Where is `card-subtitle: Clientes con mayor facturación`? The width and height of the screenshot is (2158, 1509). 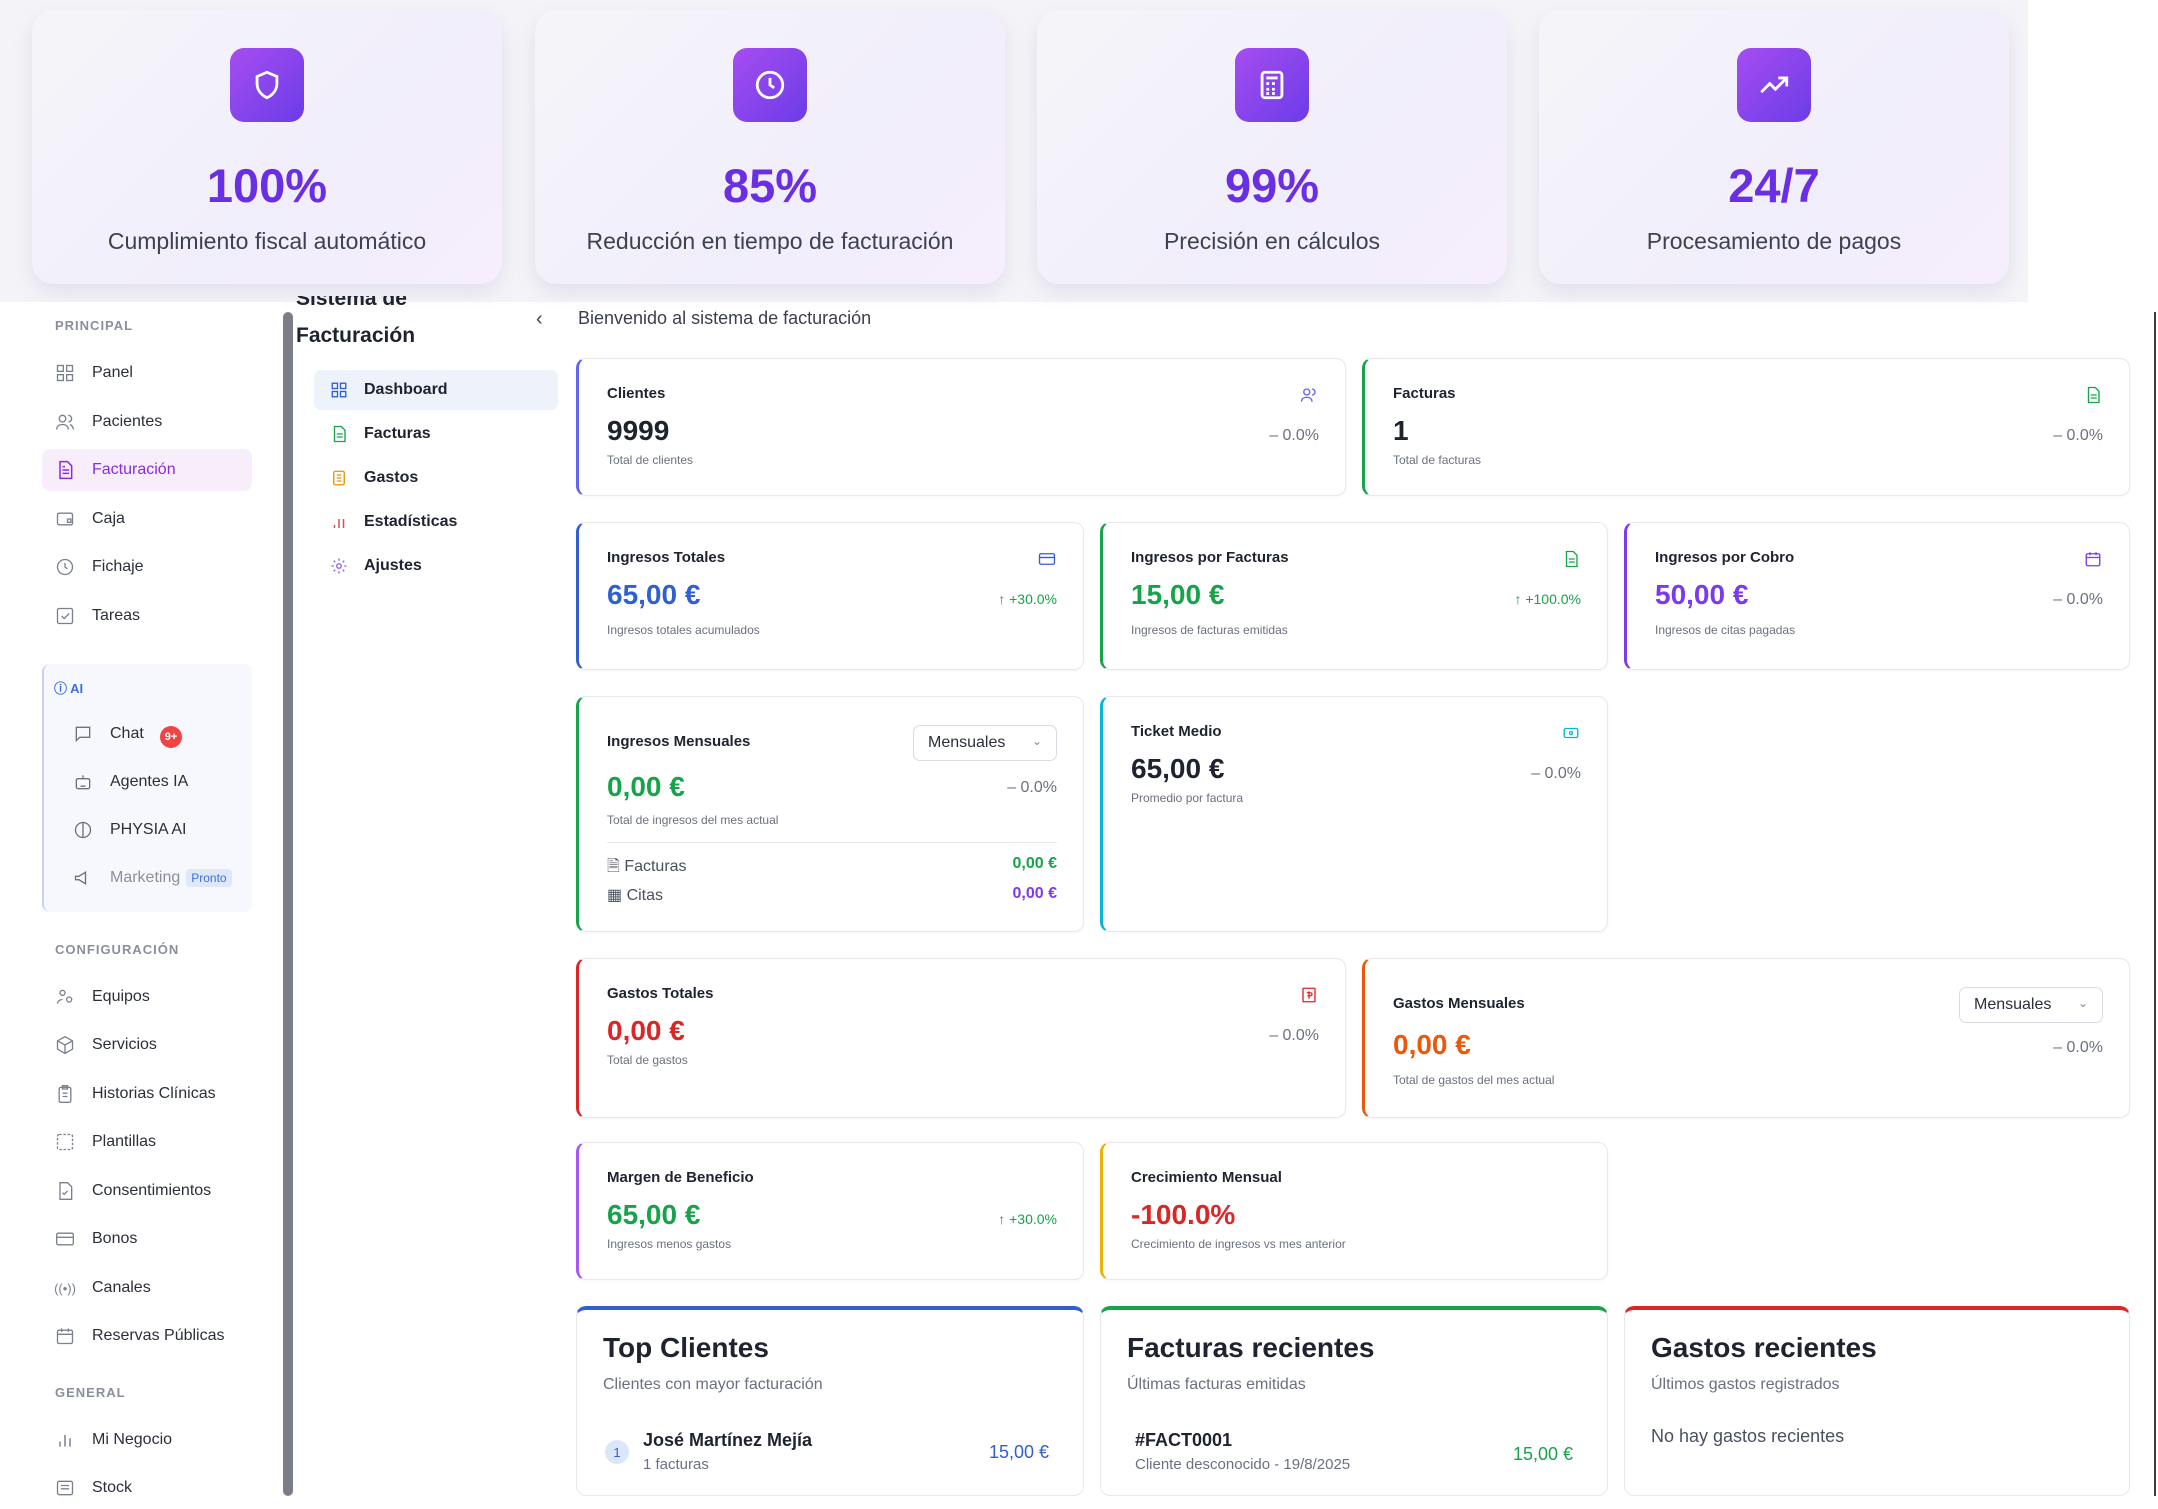 card-subtitle: Clientes con mayor facturación is located at coordinates (713, 1384).